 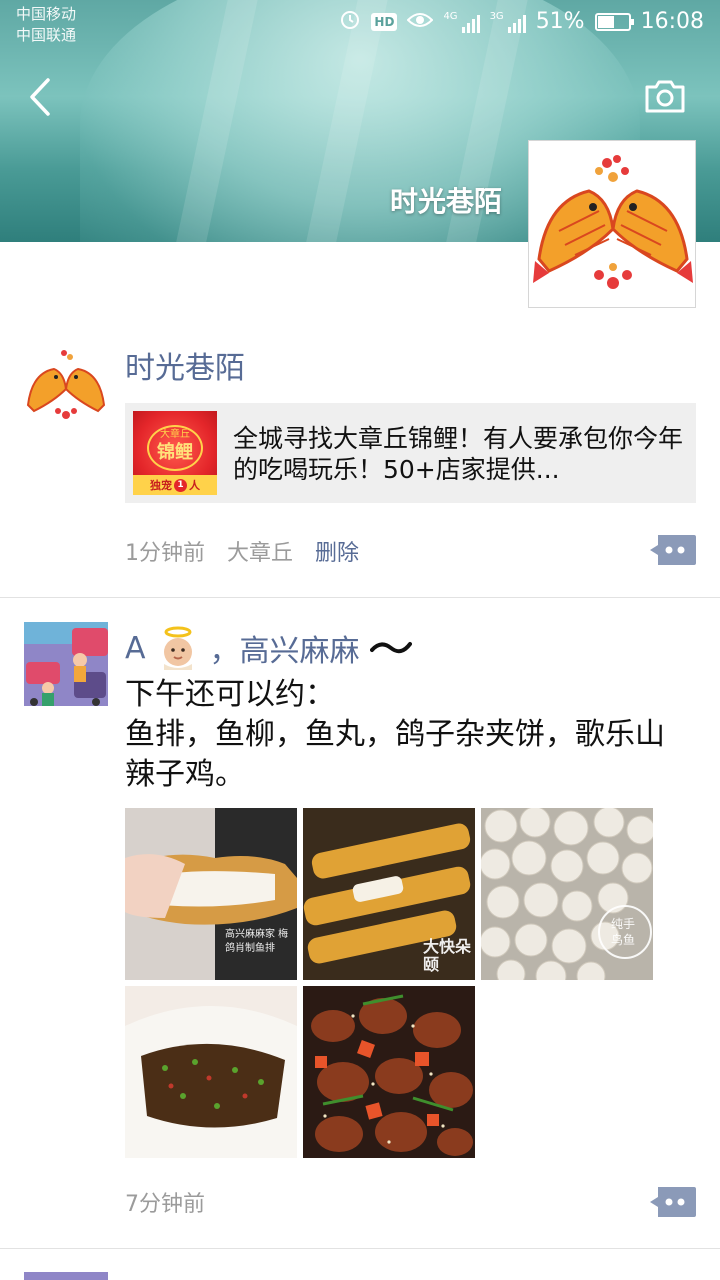 What do you see at coordinates (257, 941) in the screenshot?
I see `photo-watermark: 高兴麻麻家 梅鸽肖制鱼排` at bounding box center [257, 941].